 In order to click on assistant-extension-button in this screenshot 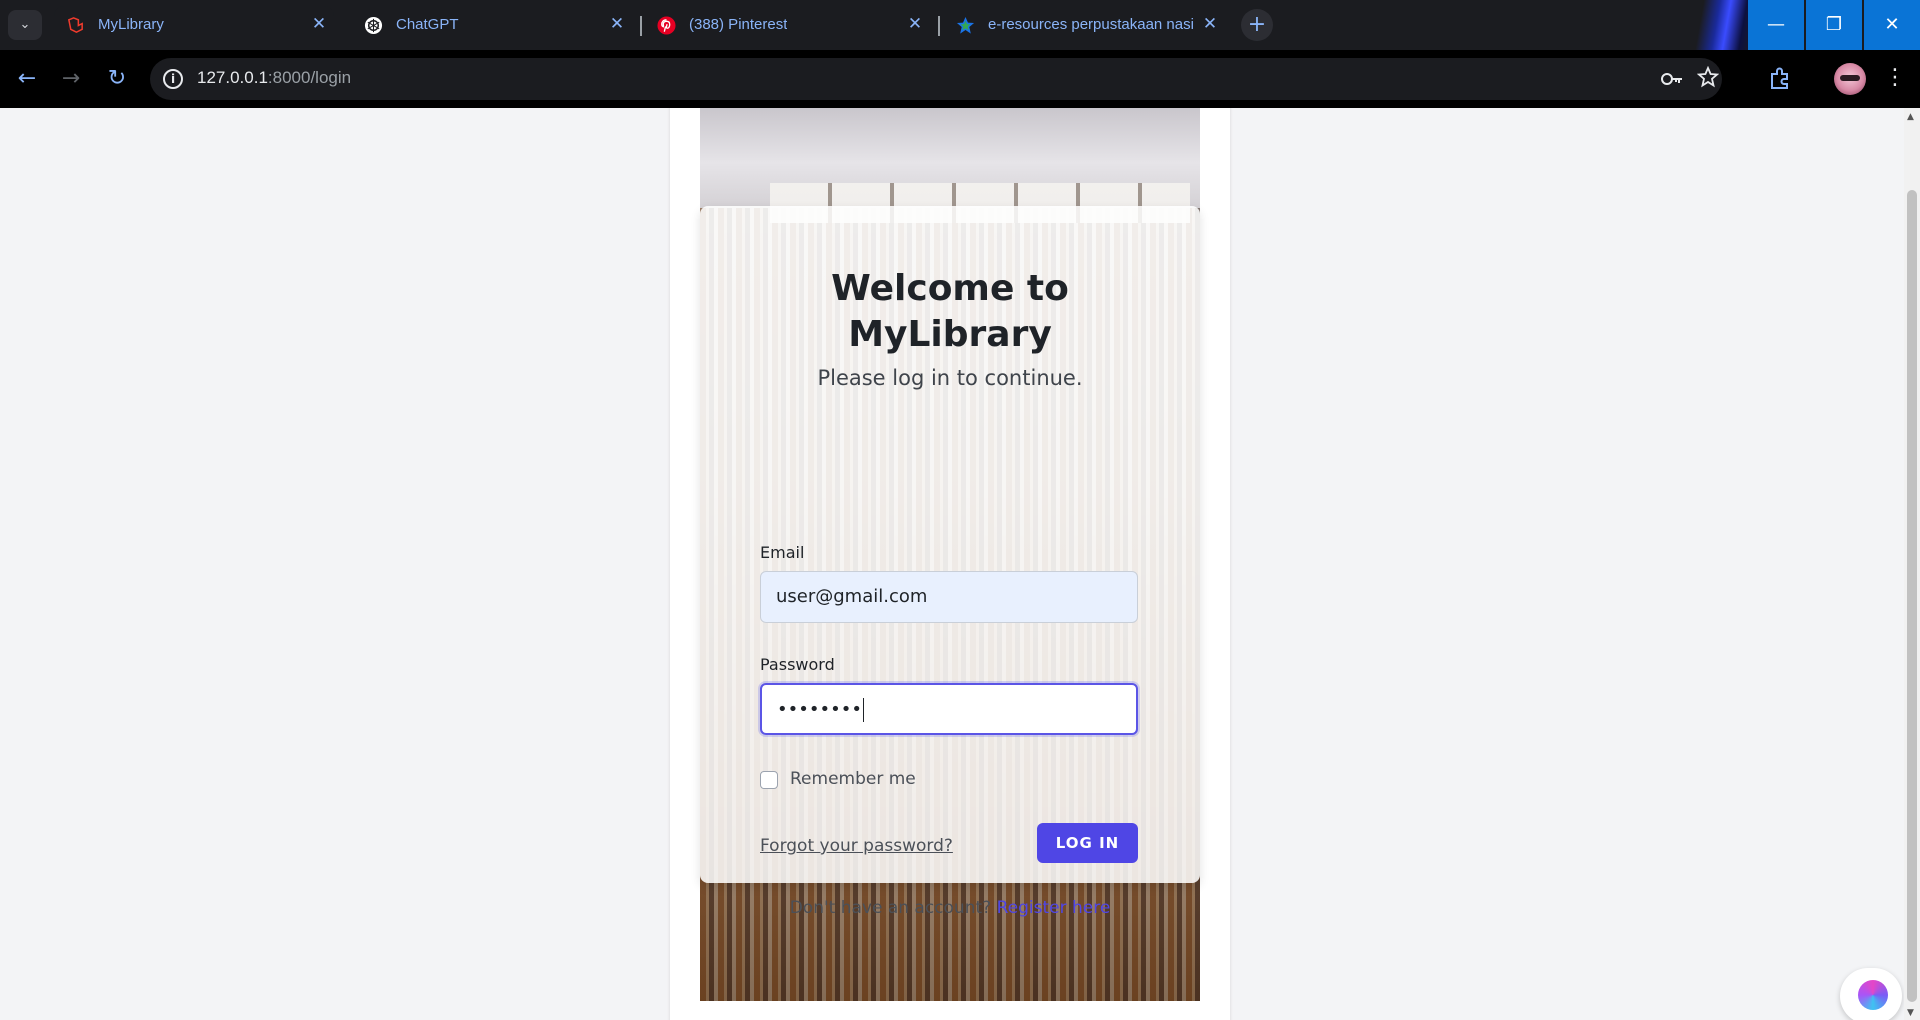, I will do `click(1871, 994)`.